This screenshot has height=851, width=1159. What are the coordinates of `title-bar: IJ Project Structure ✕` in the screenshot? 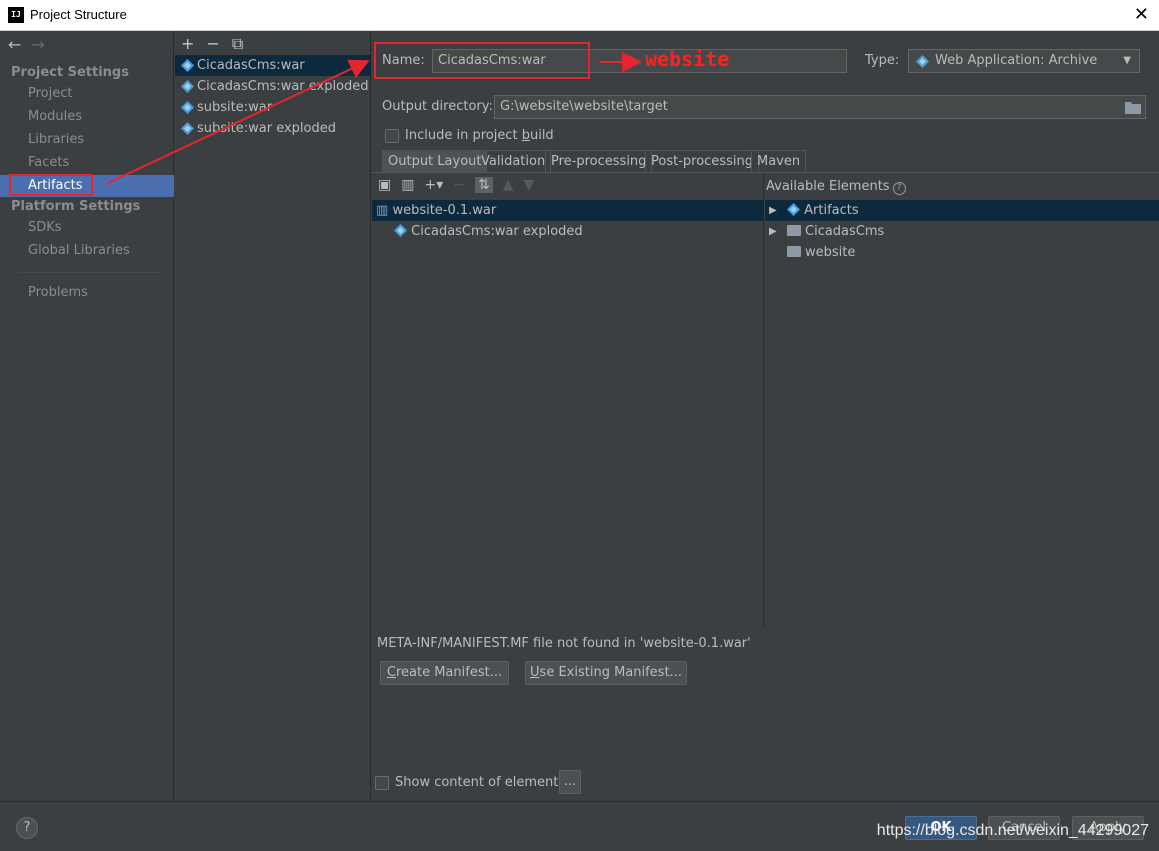 It's located at (579, 15).